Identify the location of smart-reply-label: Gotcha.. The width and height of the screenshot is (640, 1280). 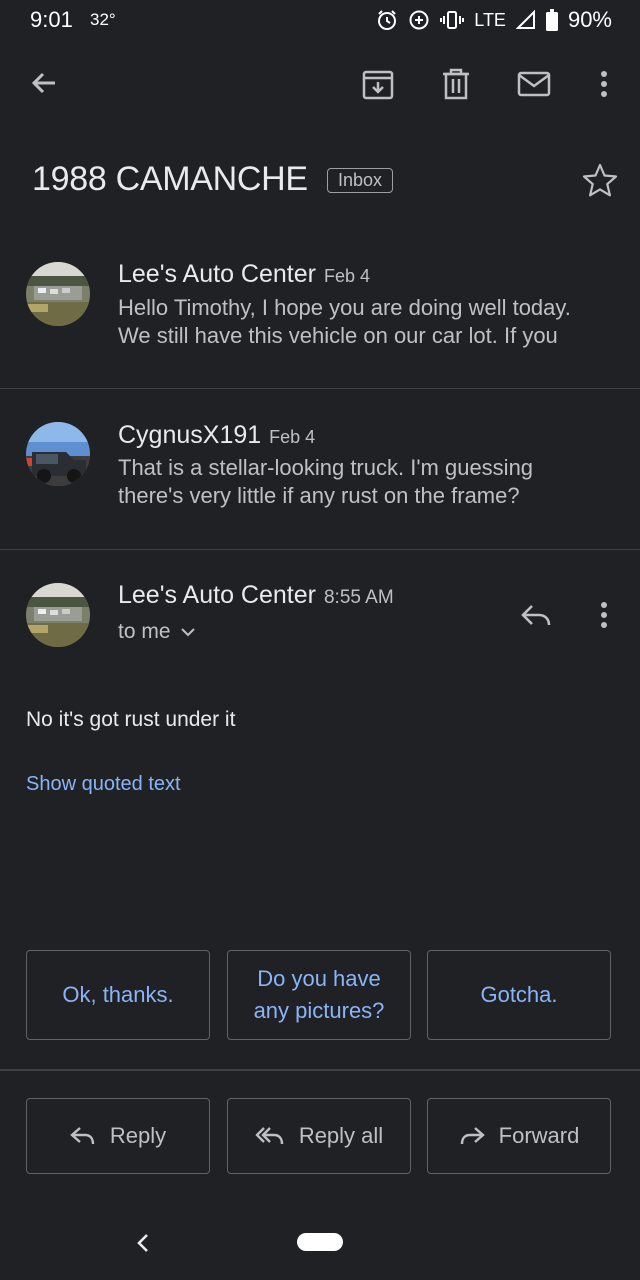
(519, 994).